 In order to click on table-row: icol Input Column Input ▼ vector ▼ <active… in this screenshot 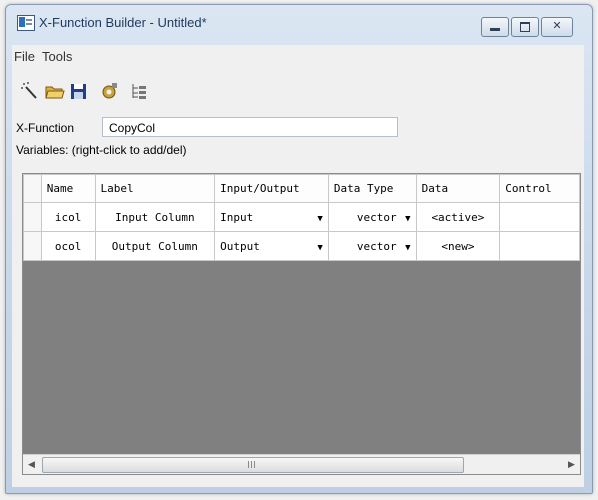, I will do `click(301, 217)`.